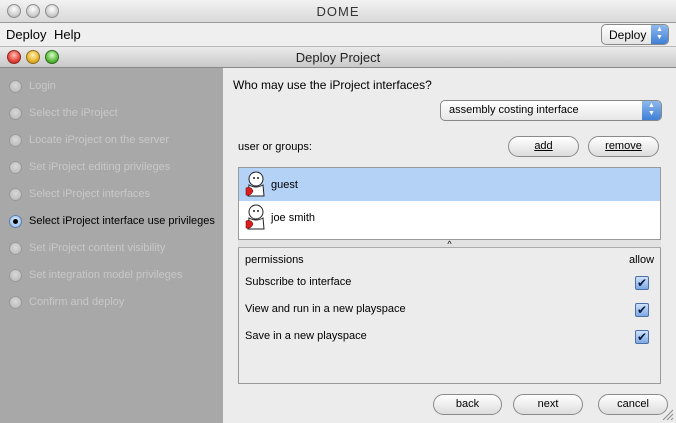 Image resolution: width=676 pixels, height=423 pixels. Describe the element at coordinates (449, 184) in the screenshot. I see `user-row-guest: guest` at that location.